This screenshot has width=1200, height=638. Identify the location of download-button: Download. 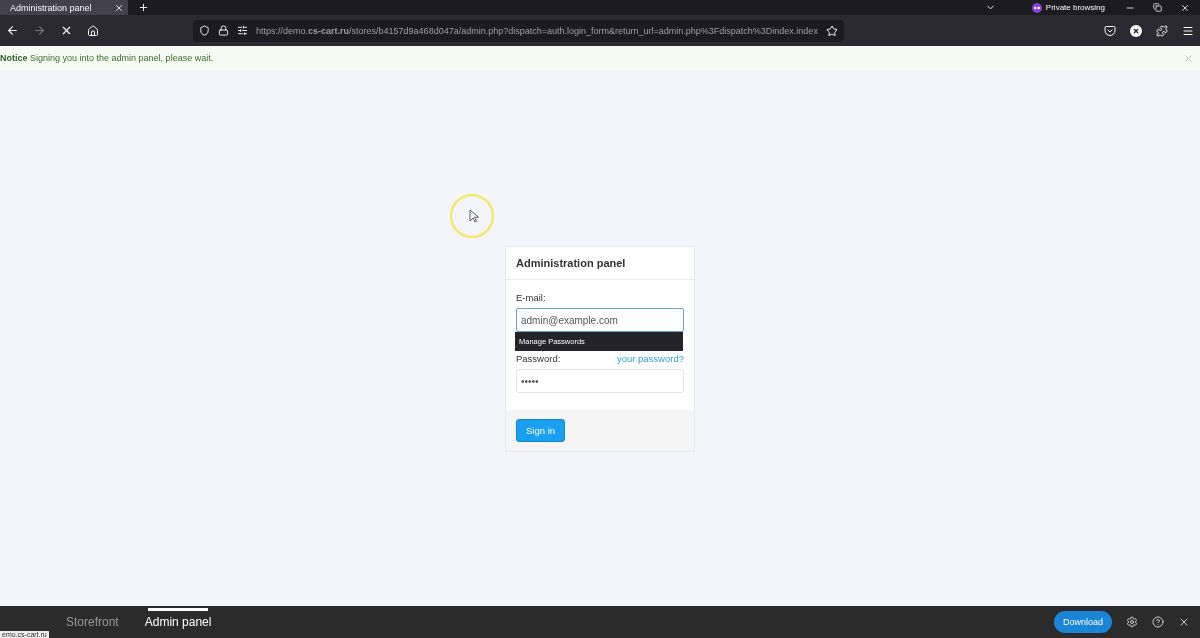
(1082, 622).